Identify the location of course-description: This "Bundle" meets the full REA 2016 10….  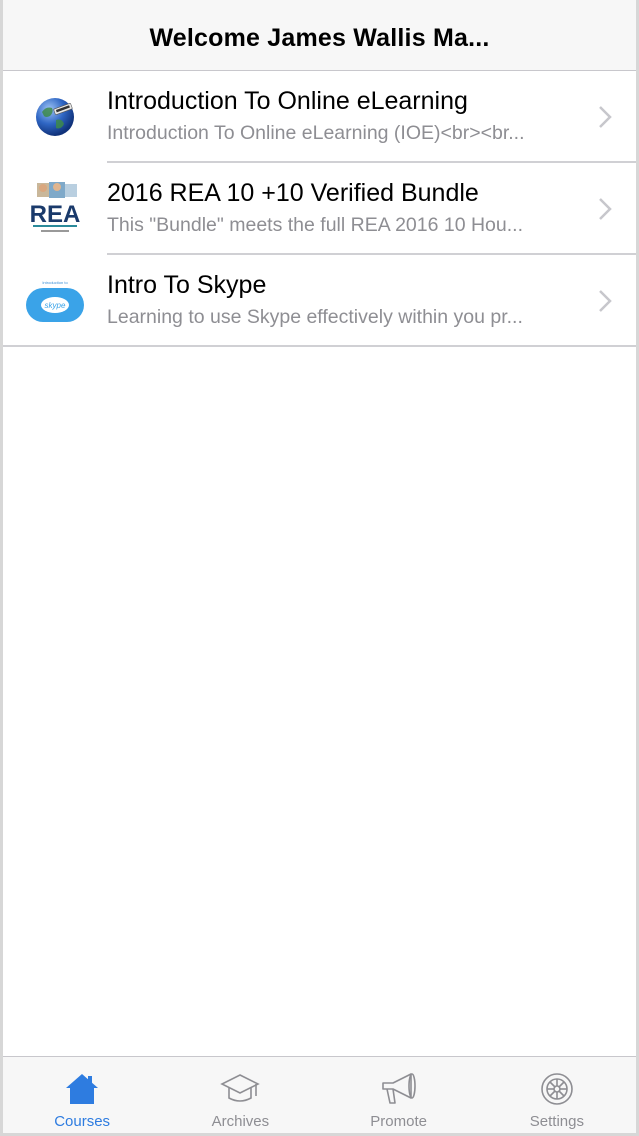
(315, 225).